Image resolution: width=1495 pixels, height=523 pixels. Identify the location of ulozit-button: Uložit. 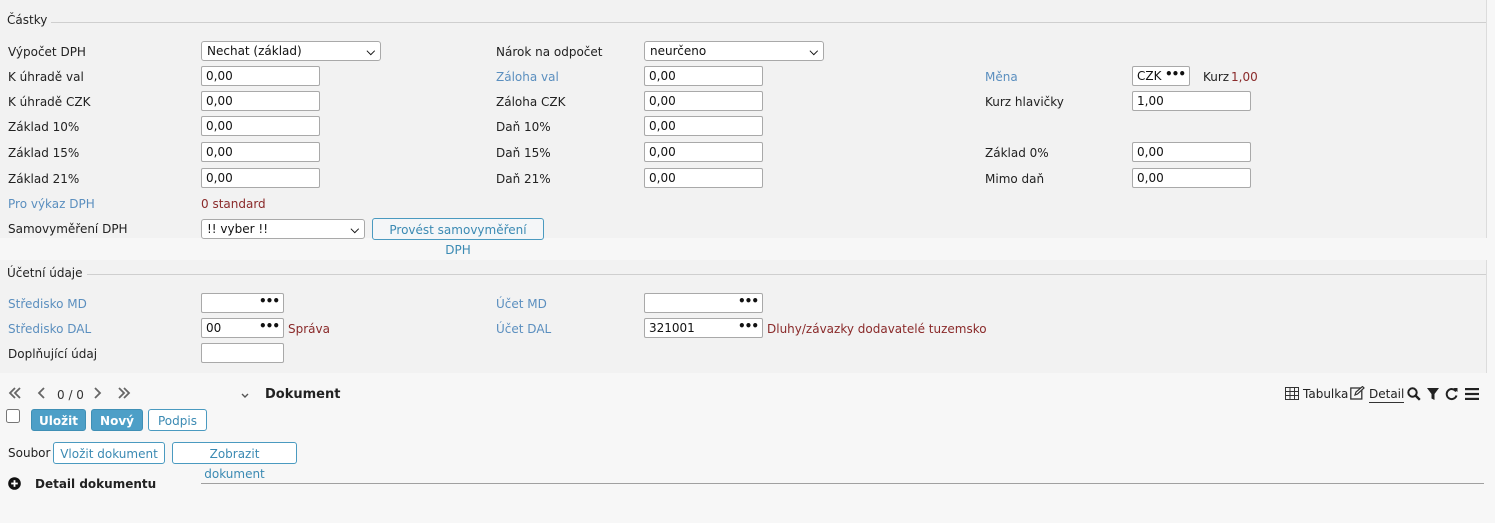
(58, 420).